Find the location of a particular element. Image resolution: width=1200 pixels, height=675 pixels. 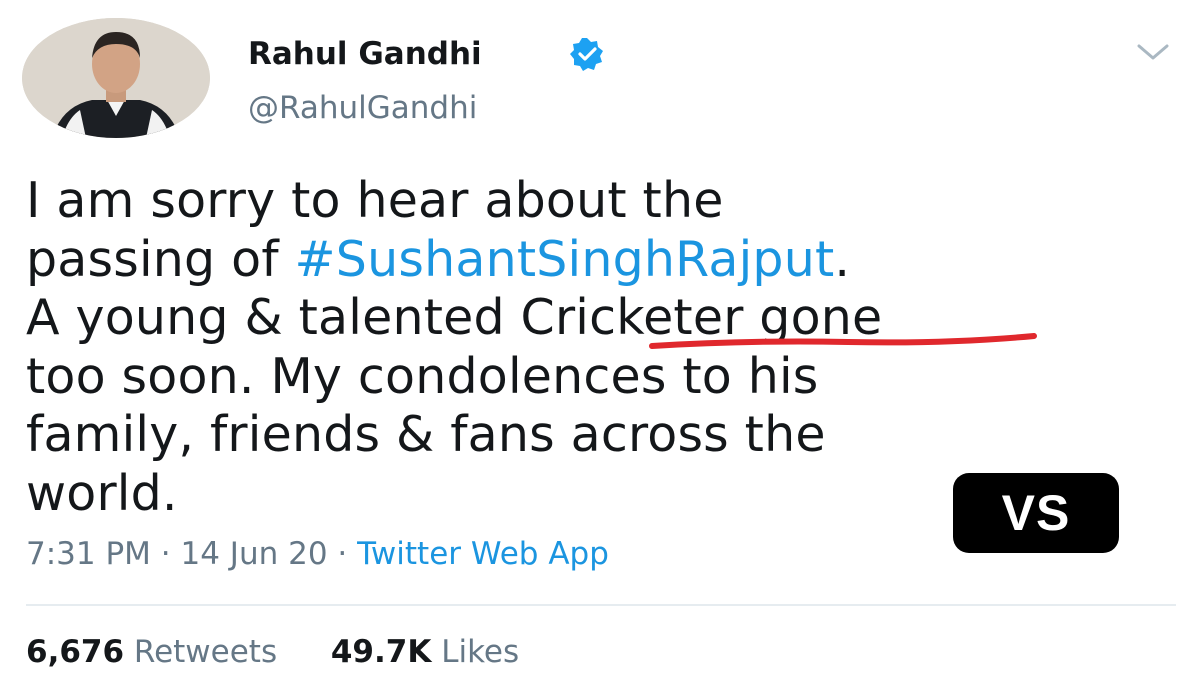

retweets-count: 6,676 is located at coordinates (75, 652).